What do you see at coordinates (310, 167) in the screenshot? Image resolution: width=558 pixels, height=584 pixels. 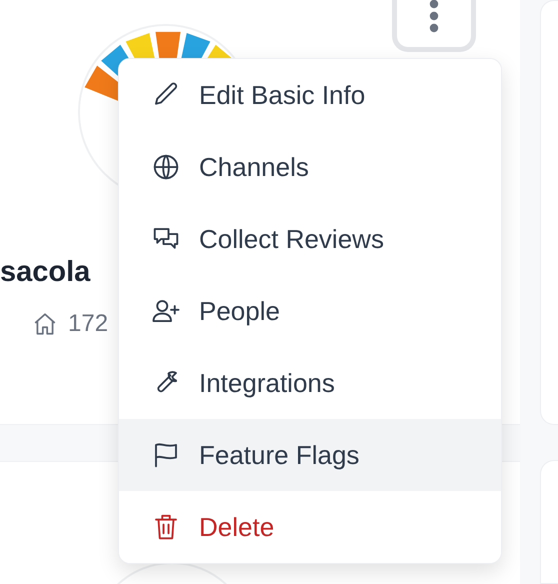 I see `menu-item: Channels` at bounding box center [310, 167].